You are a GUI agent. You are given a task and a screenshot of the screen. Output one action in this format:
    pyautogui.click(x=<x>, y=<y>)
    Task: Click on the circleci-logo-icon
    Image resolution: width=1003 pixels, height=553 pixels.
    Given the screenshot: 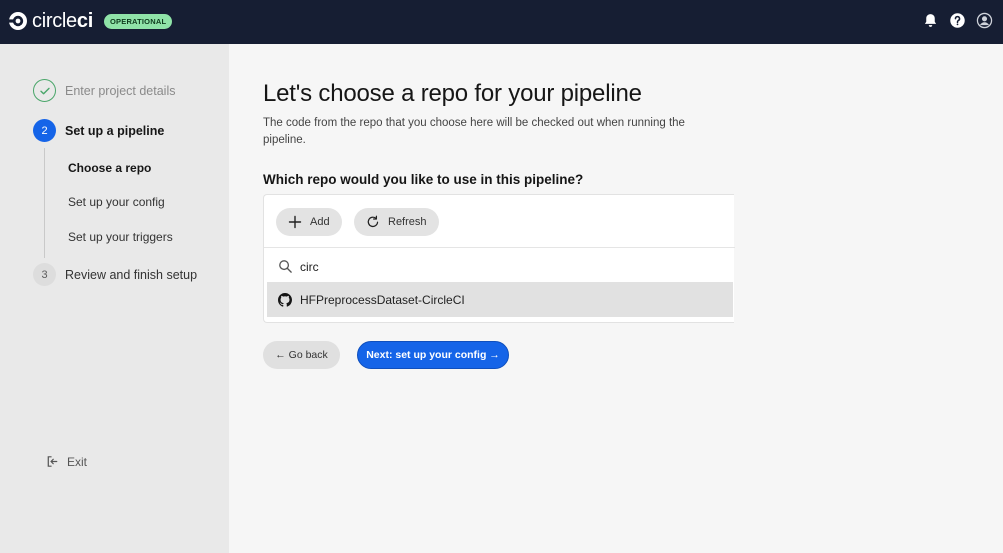 What is the action you would take?
    pyautogui.click(x=17, y=21)
    